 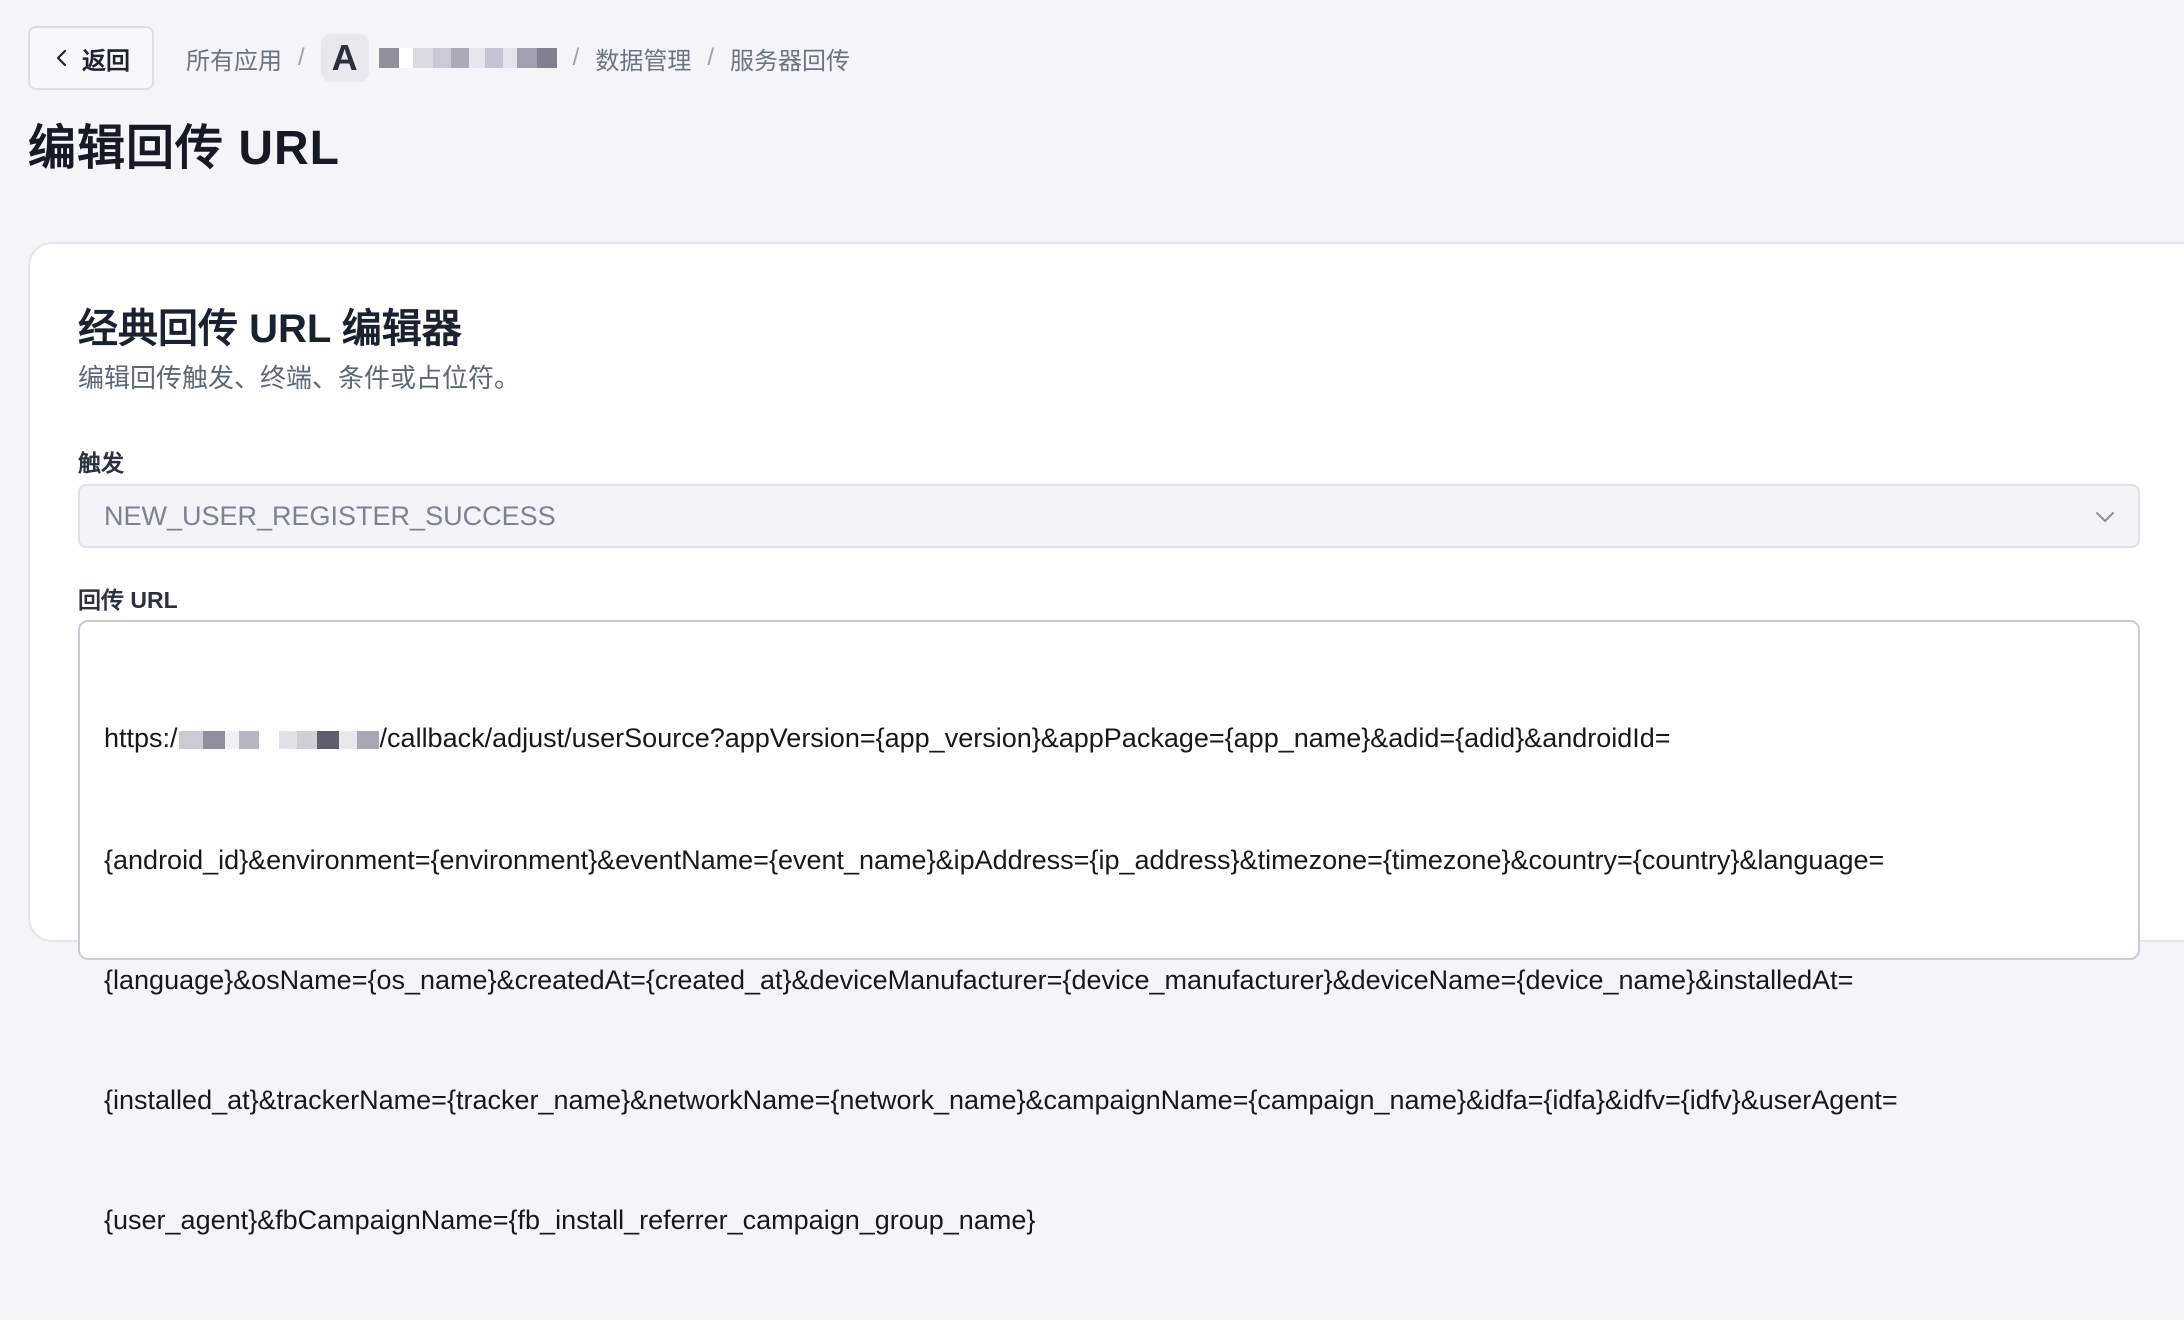 I want to click on redacted-app-name, so click(x=467, y=58).